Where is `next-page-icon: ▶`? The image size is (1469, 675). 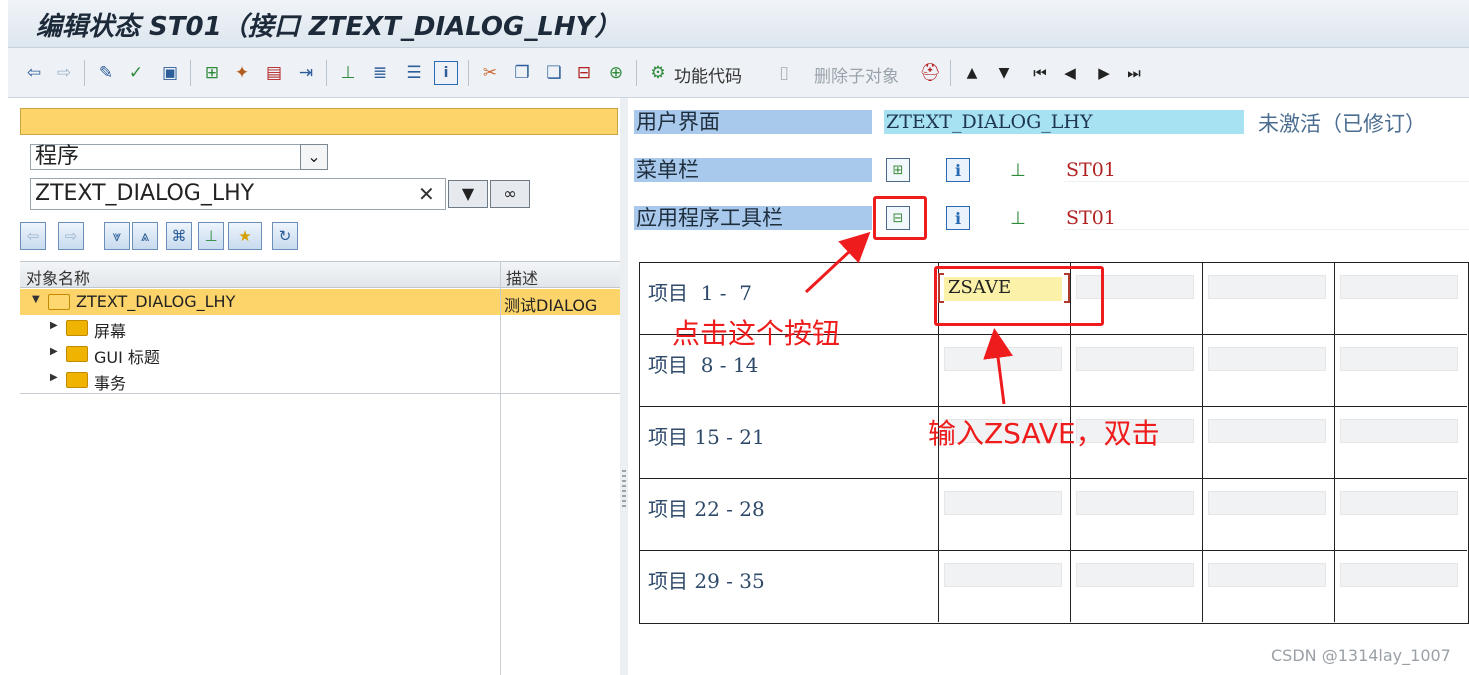 next-page-icon: ▶ is located at coordinates (1104, 73).